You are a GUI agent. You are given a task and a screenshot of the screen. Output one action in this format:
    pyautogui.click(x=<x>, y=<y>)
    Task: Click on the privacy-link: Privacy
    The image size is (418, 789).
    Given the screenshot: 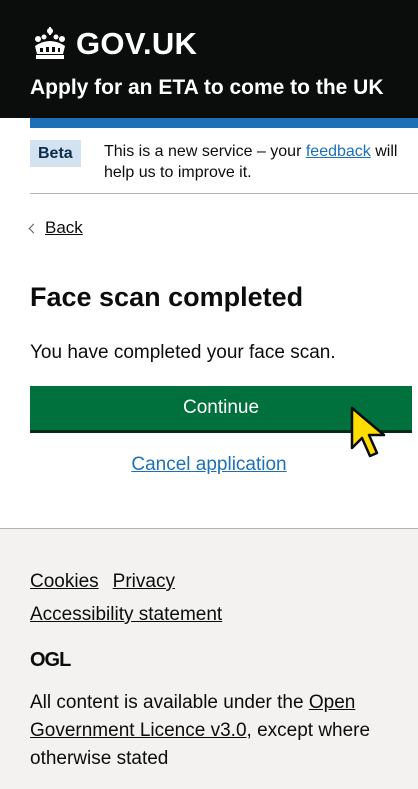 What is the action you would take?
    pyautogui.click(x=144, y=581)
    